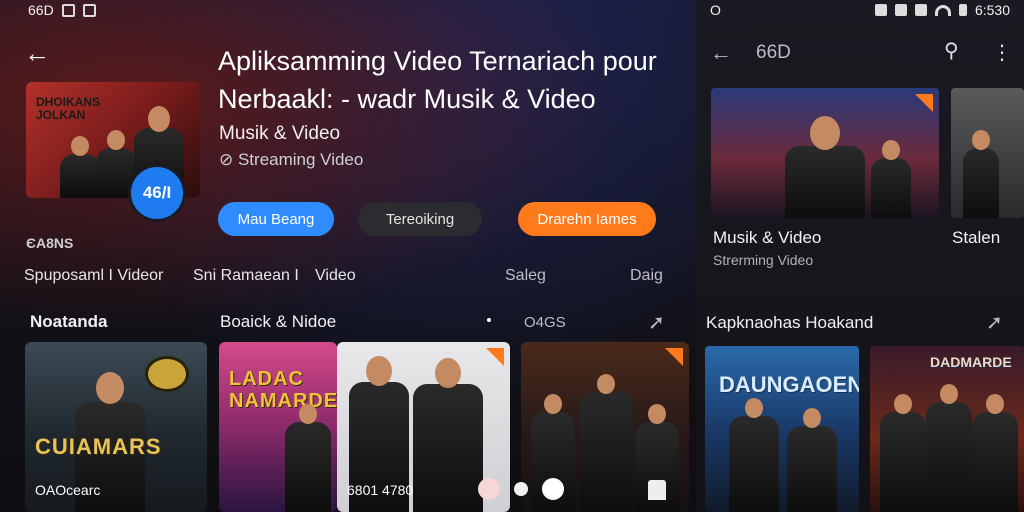 This screenshot has height=512, width=1024. I want to click on featured-title-2: Stalen, so click(976, 237).